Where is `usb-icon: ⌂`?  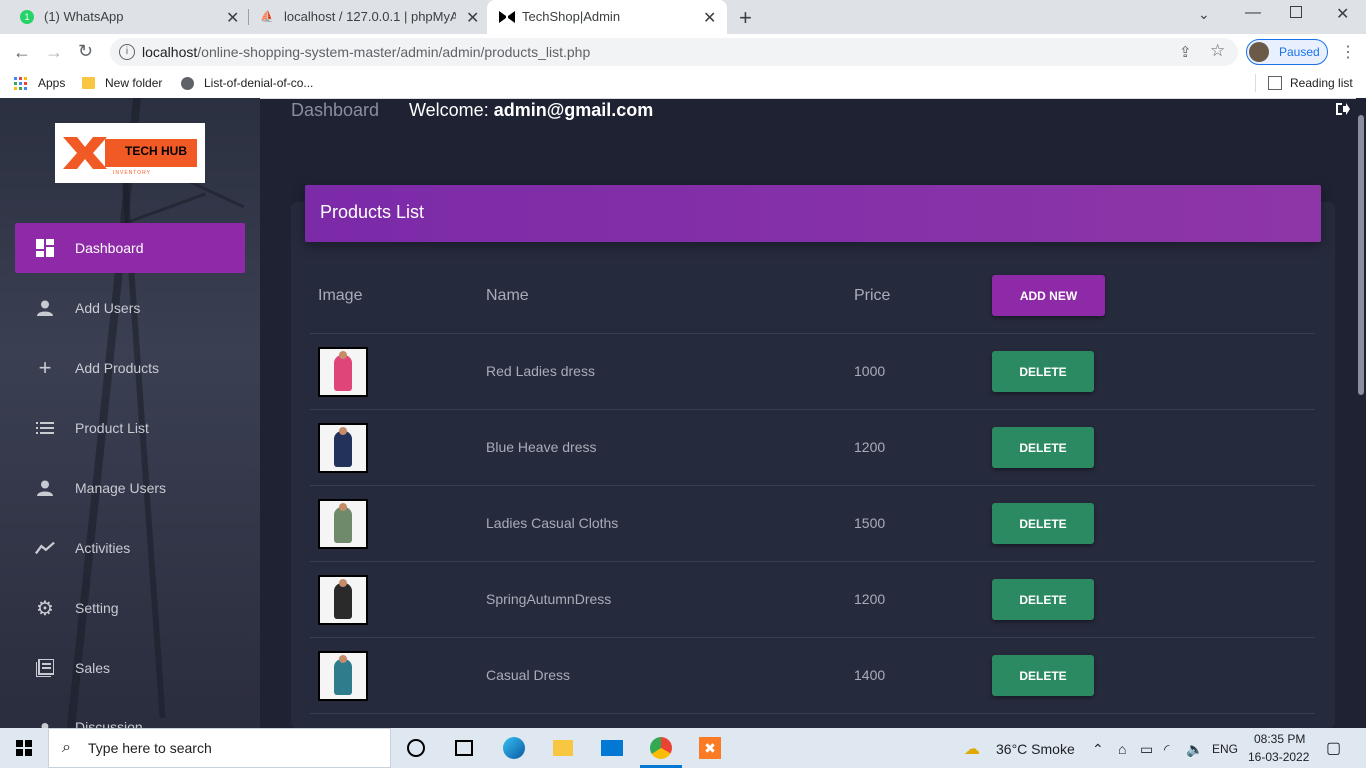 usb-icon: ⌂ is located at coordinates (1122, 749).